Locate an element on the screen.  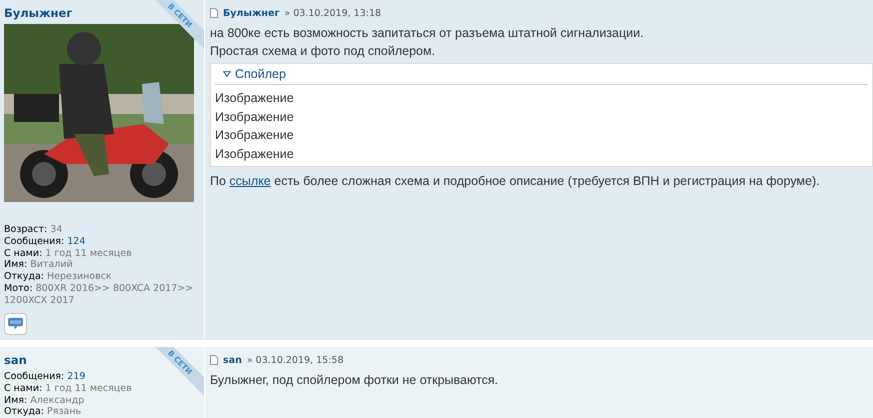
text-link: ссылке is located at coordinates (250, 181).